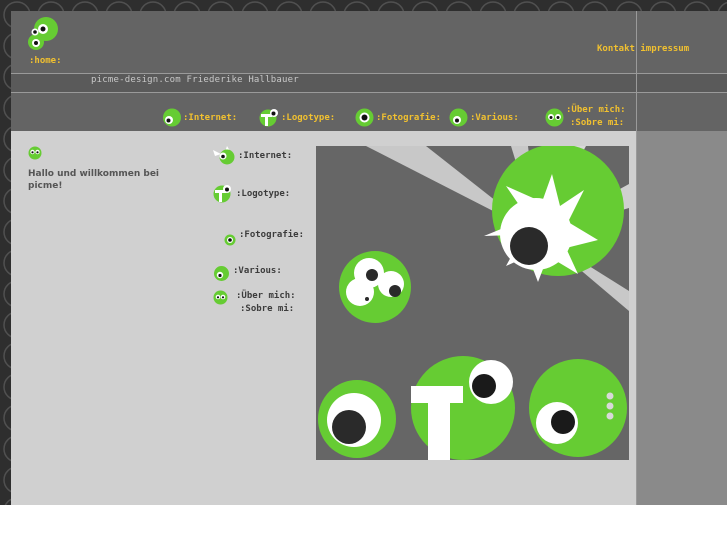 This screenshot has width=727, height=545. I want to click on nav-item-about: :Über mich: :Sobre mi:, so click(585, 117).